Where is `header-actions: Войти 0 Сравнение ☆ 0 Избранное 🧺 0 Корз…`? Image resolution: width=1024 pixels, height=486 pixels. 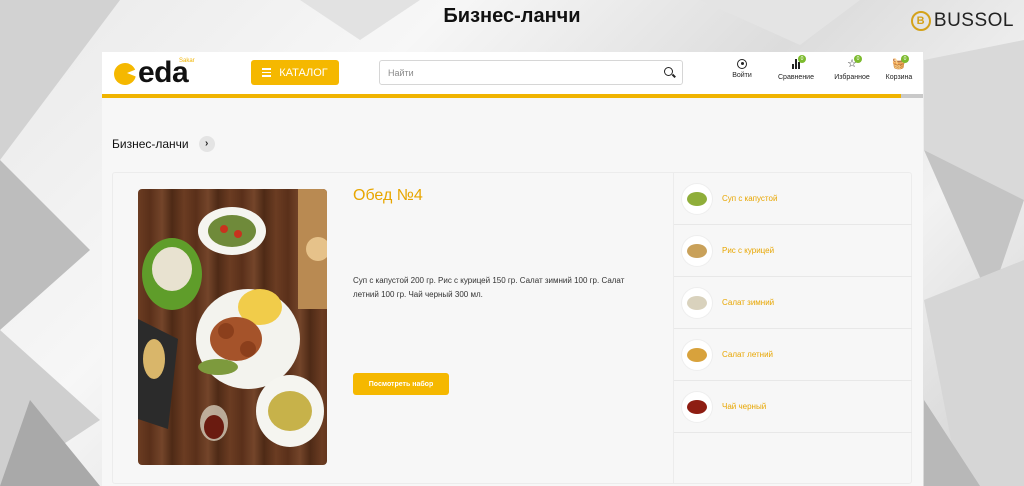
header-actions: Войти 0 Сравнение ☆ 0 Избранное 🧺 0 Корз… is located at coordinates (821, 68).